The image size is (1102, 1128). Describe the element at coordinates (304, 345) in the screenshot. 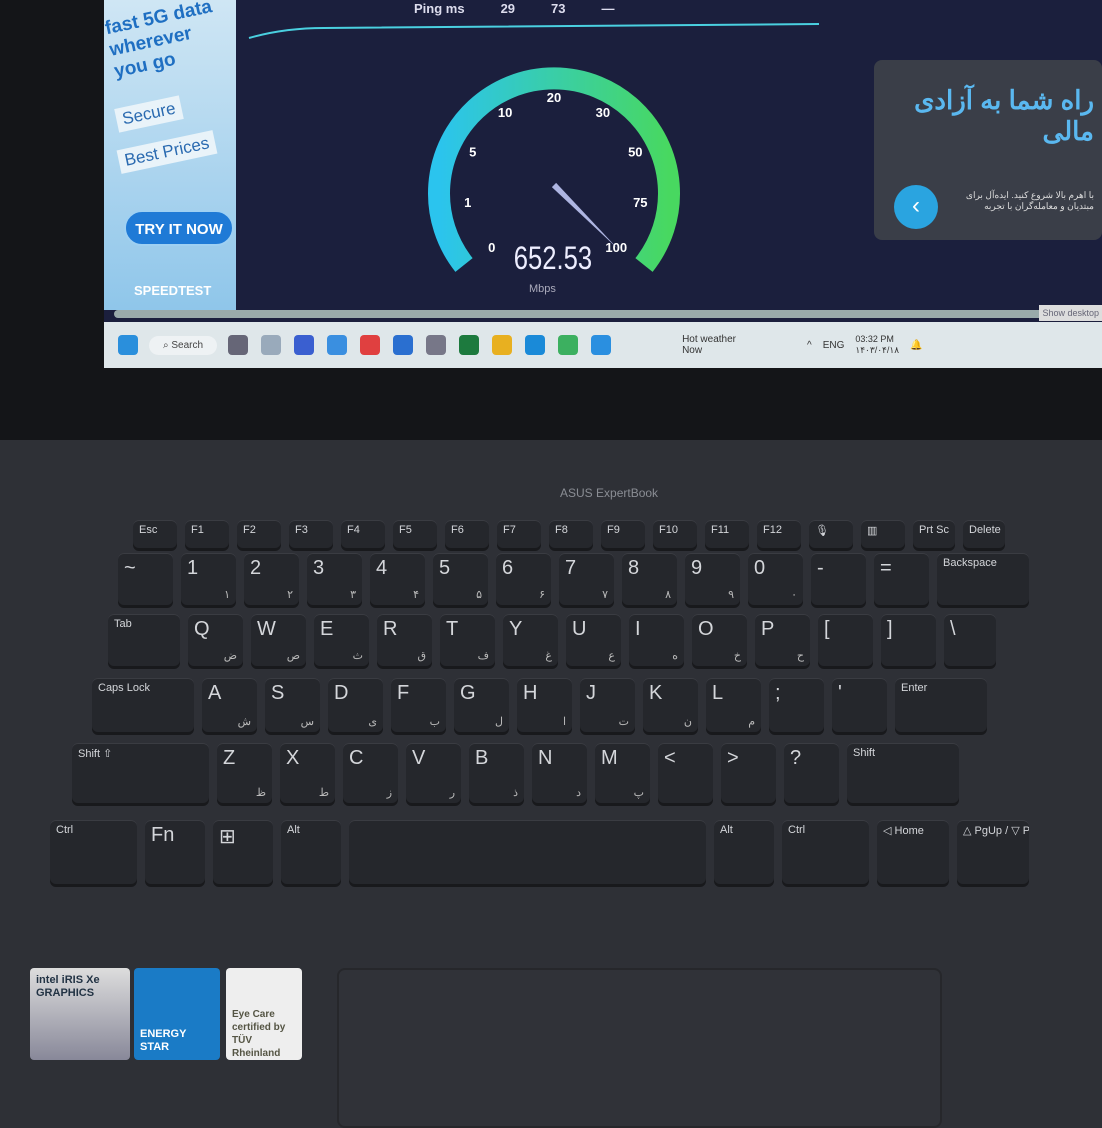

I see `app-icon` at that location.